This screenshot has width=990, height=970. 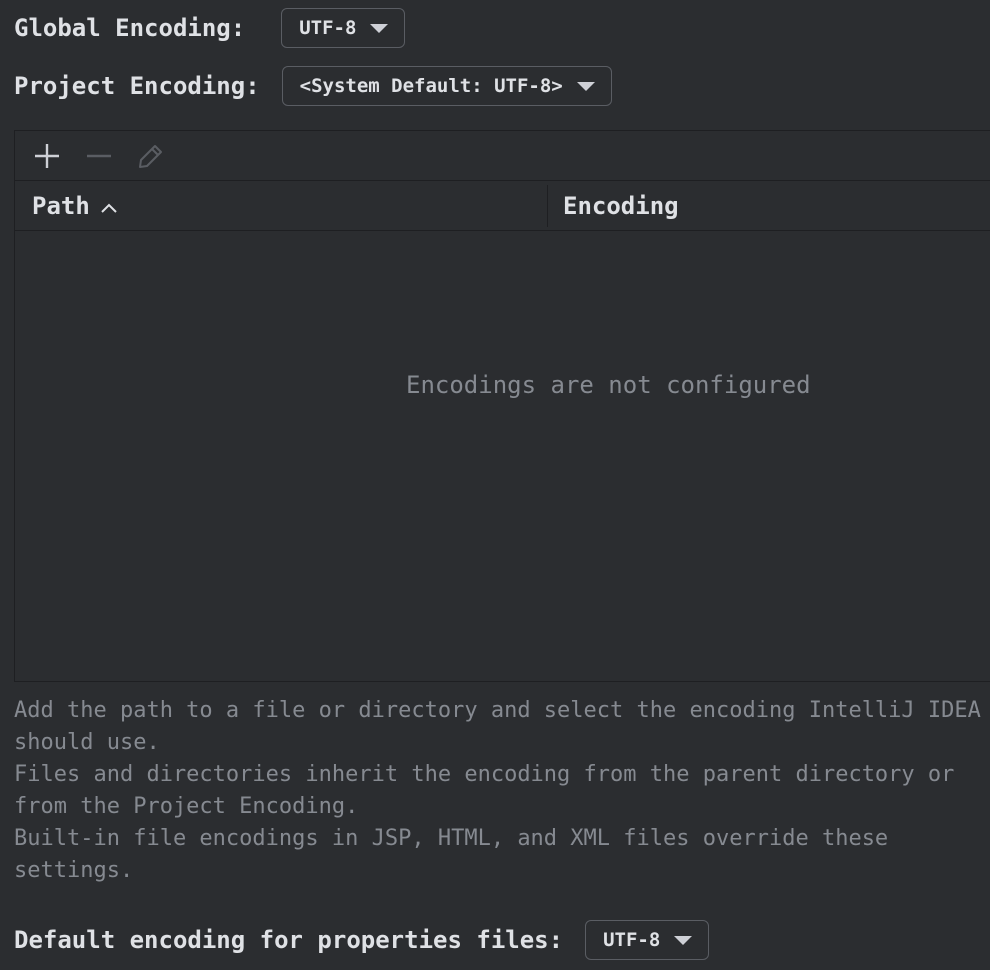 I want to click on properties-encoding-value: UTF-8, so click(x=632, y=940).